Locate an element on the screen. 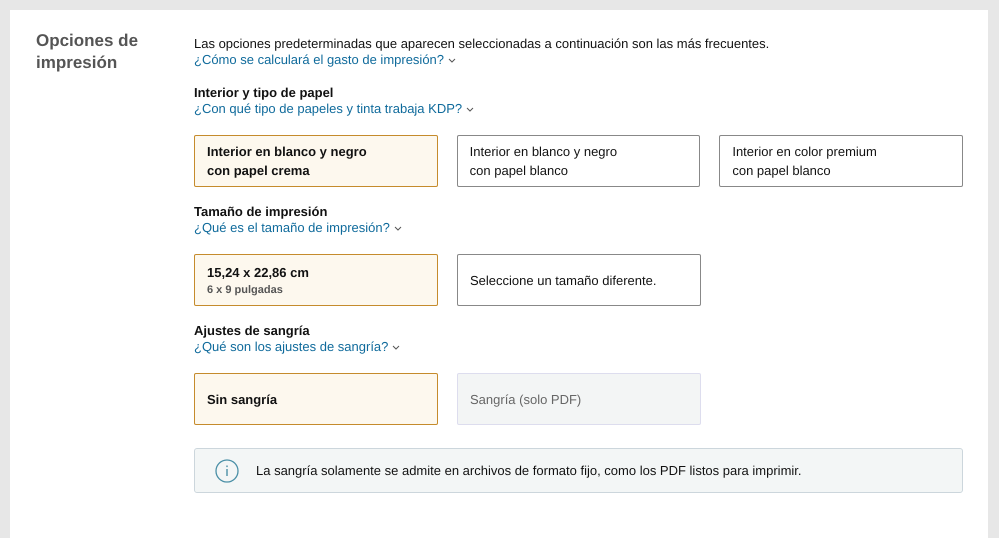  option-card: Sin sangría is located at coordinates (316, 399).